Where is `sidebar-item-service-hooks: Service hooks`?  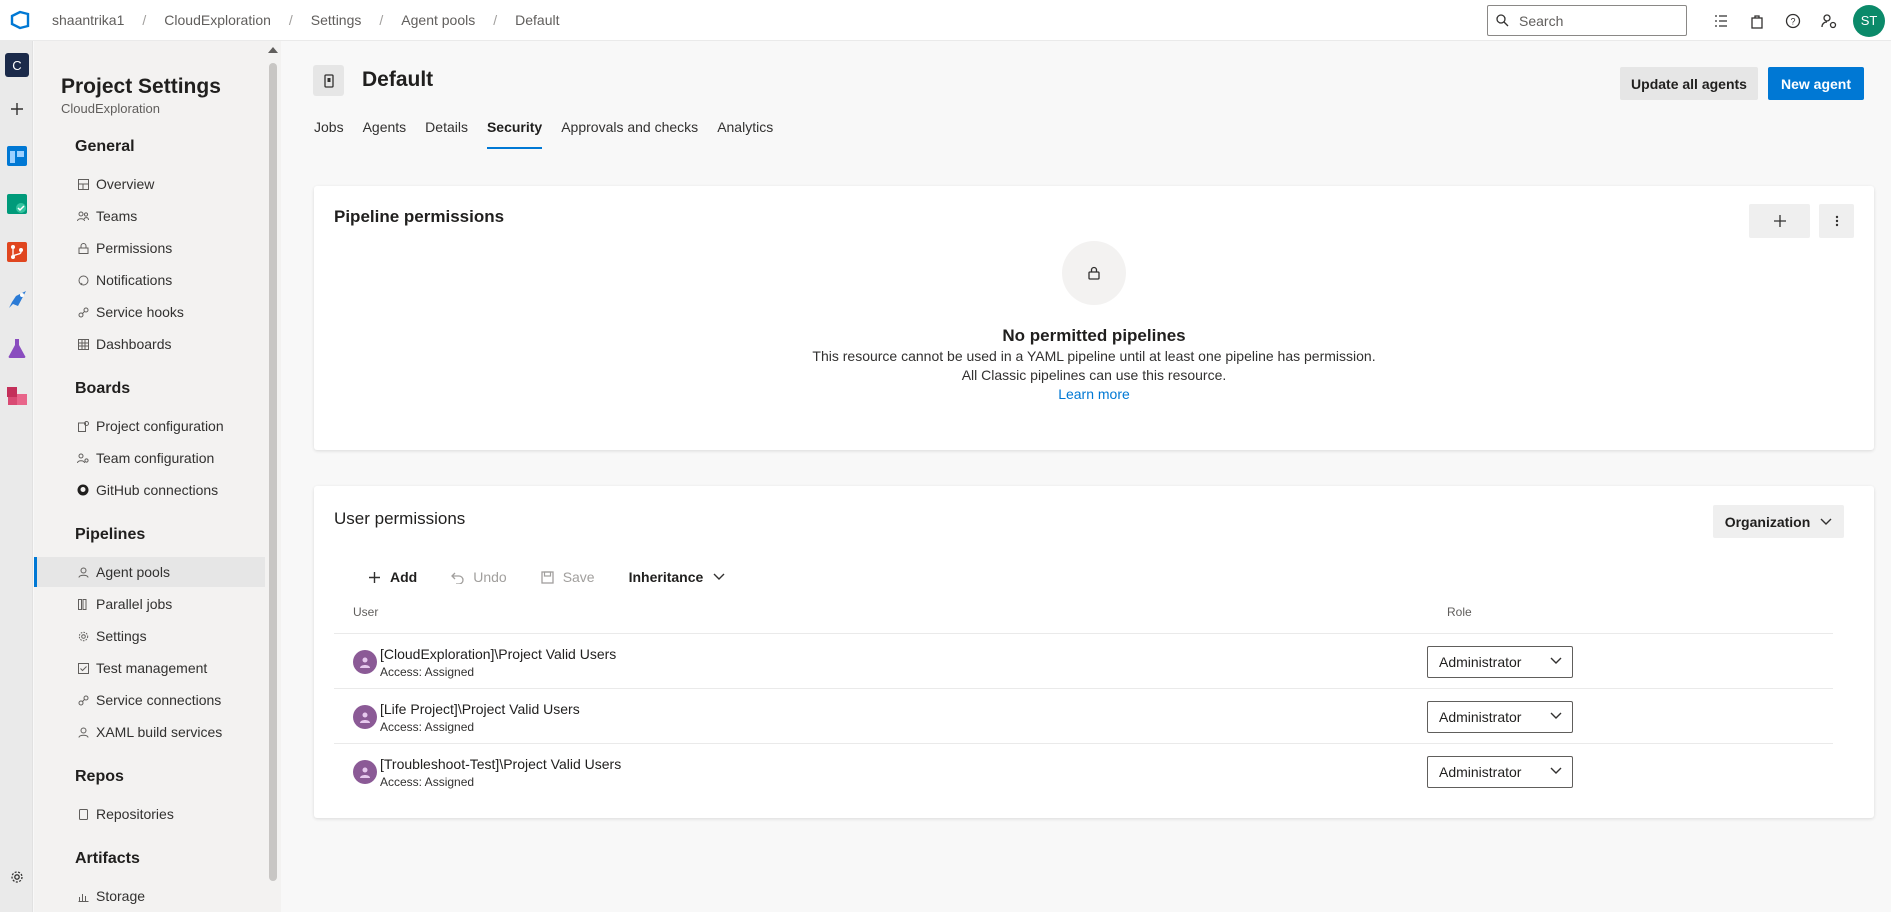
sidebar-item-service-hooks: Service hooks is located at coordinates (149, 312).